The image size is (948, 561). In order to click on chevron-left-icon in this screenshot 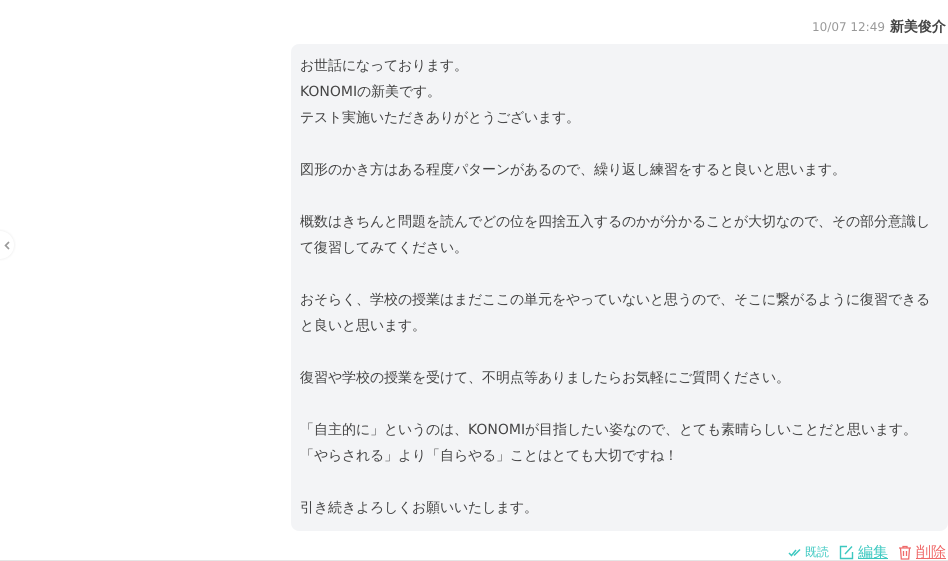, I will do `click(7, 245)`.